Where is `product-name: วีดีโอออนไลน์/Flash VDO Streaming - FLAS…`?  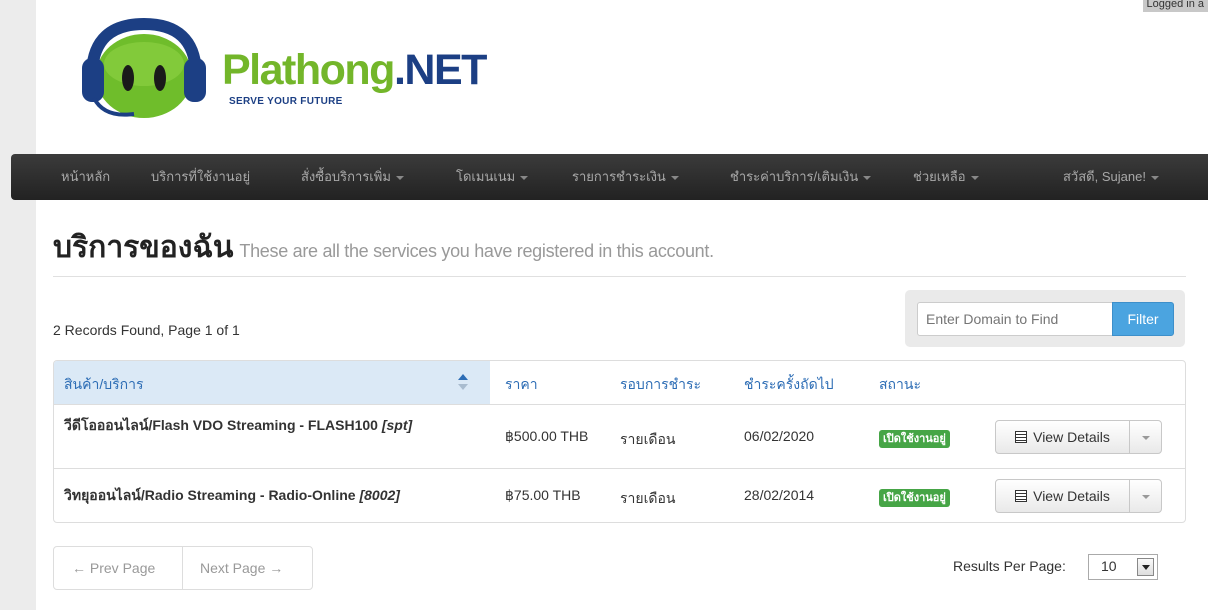
product-name: วีดีโอออนไลน์/Flash VDO Streaming - FLAS… is located at coordinates (238, 425).